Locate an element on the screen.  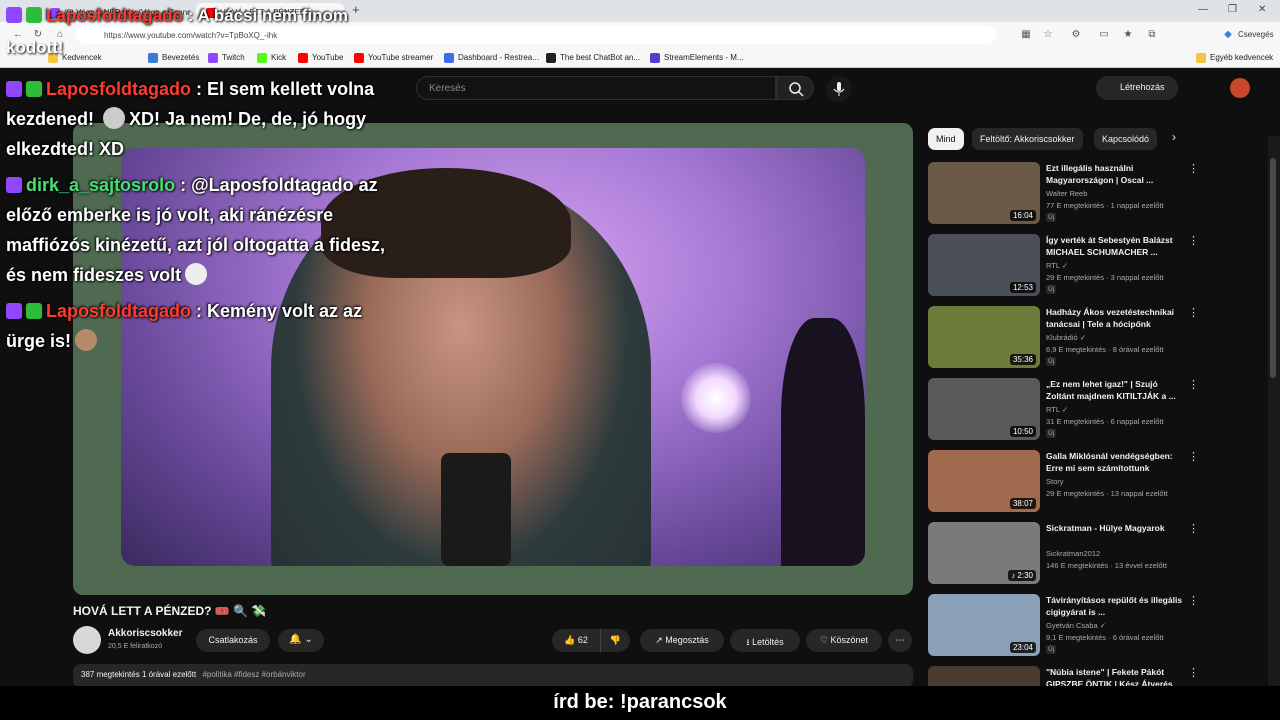
copilot-label: Csevegés is located at coordinates (1256, 34).